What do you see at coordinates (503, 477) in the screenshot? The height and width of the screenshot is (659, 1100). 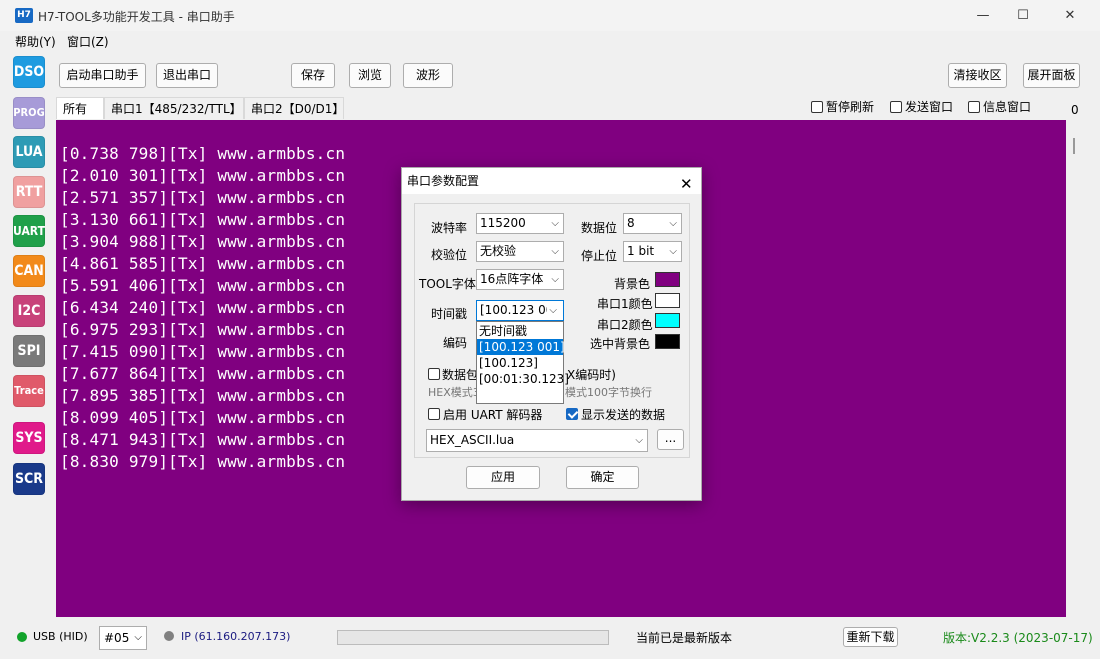 I see `apply-button: 应用` at bounding box center [503, 477].